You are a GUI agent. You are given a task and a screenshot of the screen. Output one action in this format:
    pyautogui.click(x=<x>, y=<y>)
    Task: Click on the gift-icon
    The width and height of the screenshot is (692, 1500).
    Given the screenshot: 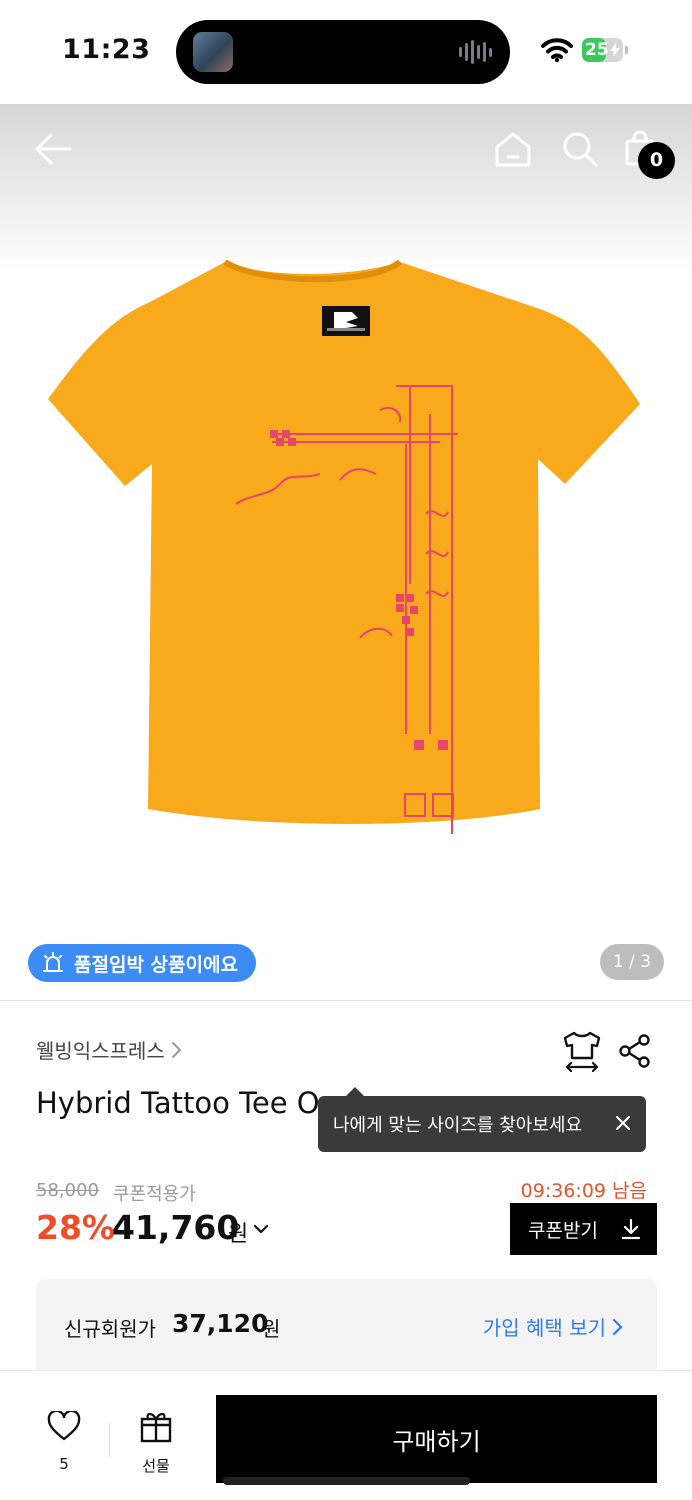 What is the action you would take?
    pyautogui.click(x=156, y=1427)
    